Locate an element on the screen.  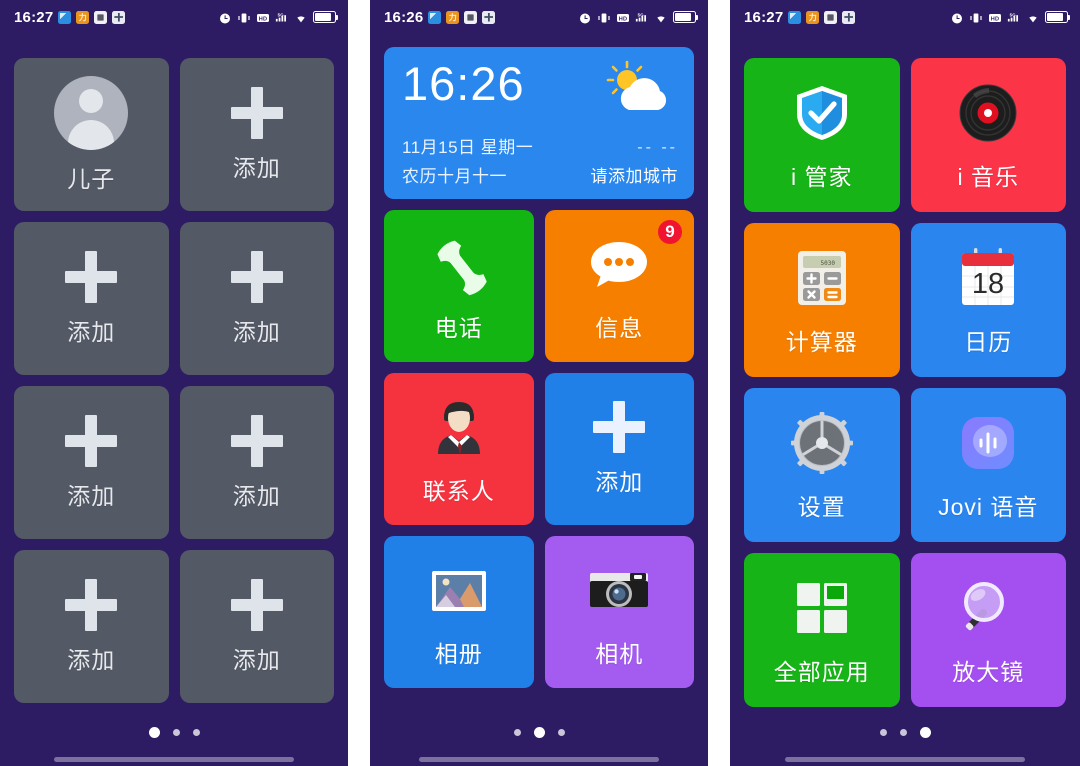
app-white-icon is located at coordinates (831, 17).